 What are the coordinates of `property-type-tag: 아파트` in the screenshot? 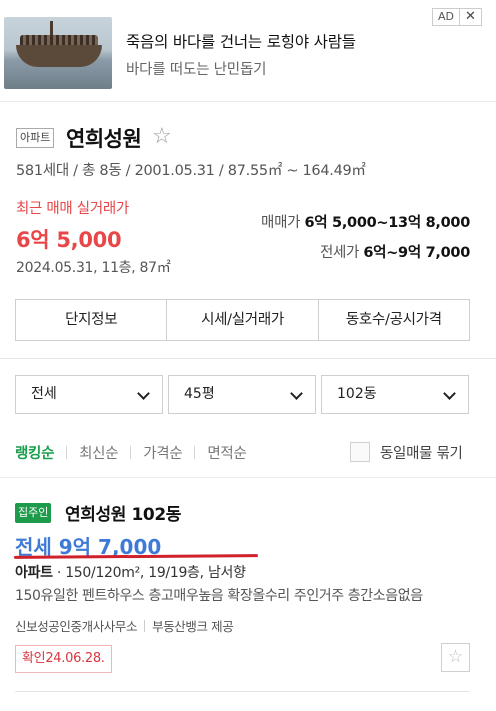 It's located at (35, 138).